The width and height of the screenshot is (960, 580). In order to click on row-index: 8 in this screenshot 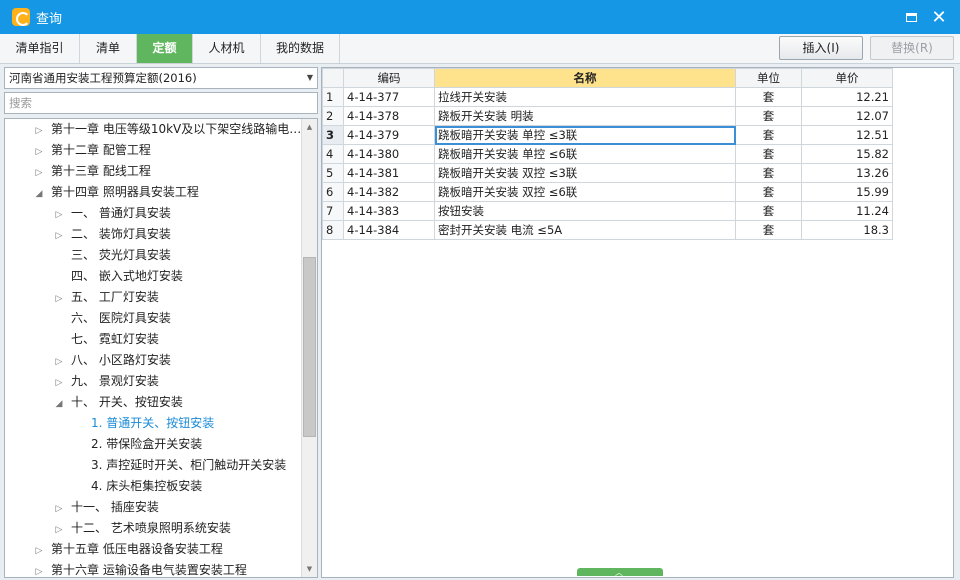, I will do `click(333, 230)`.